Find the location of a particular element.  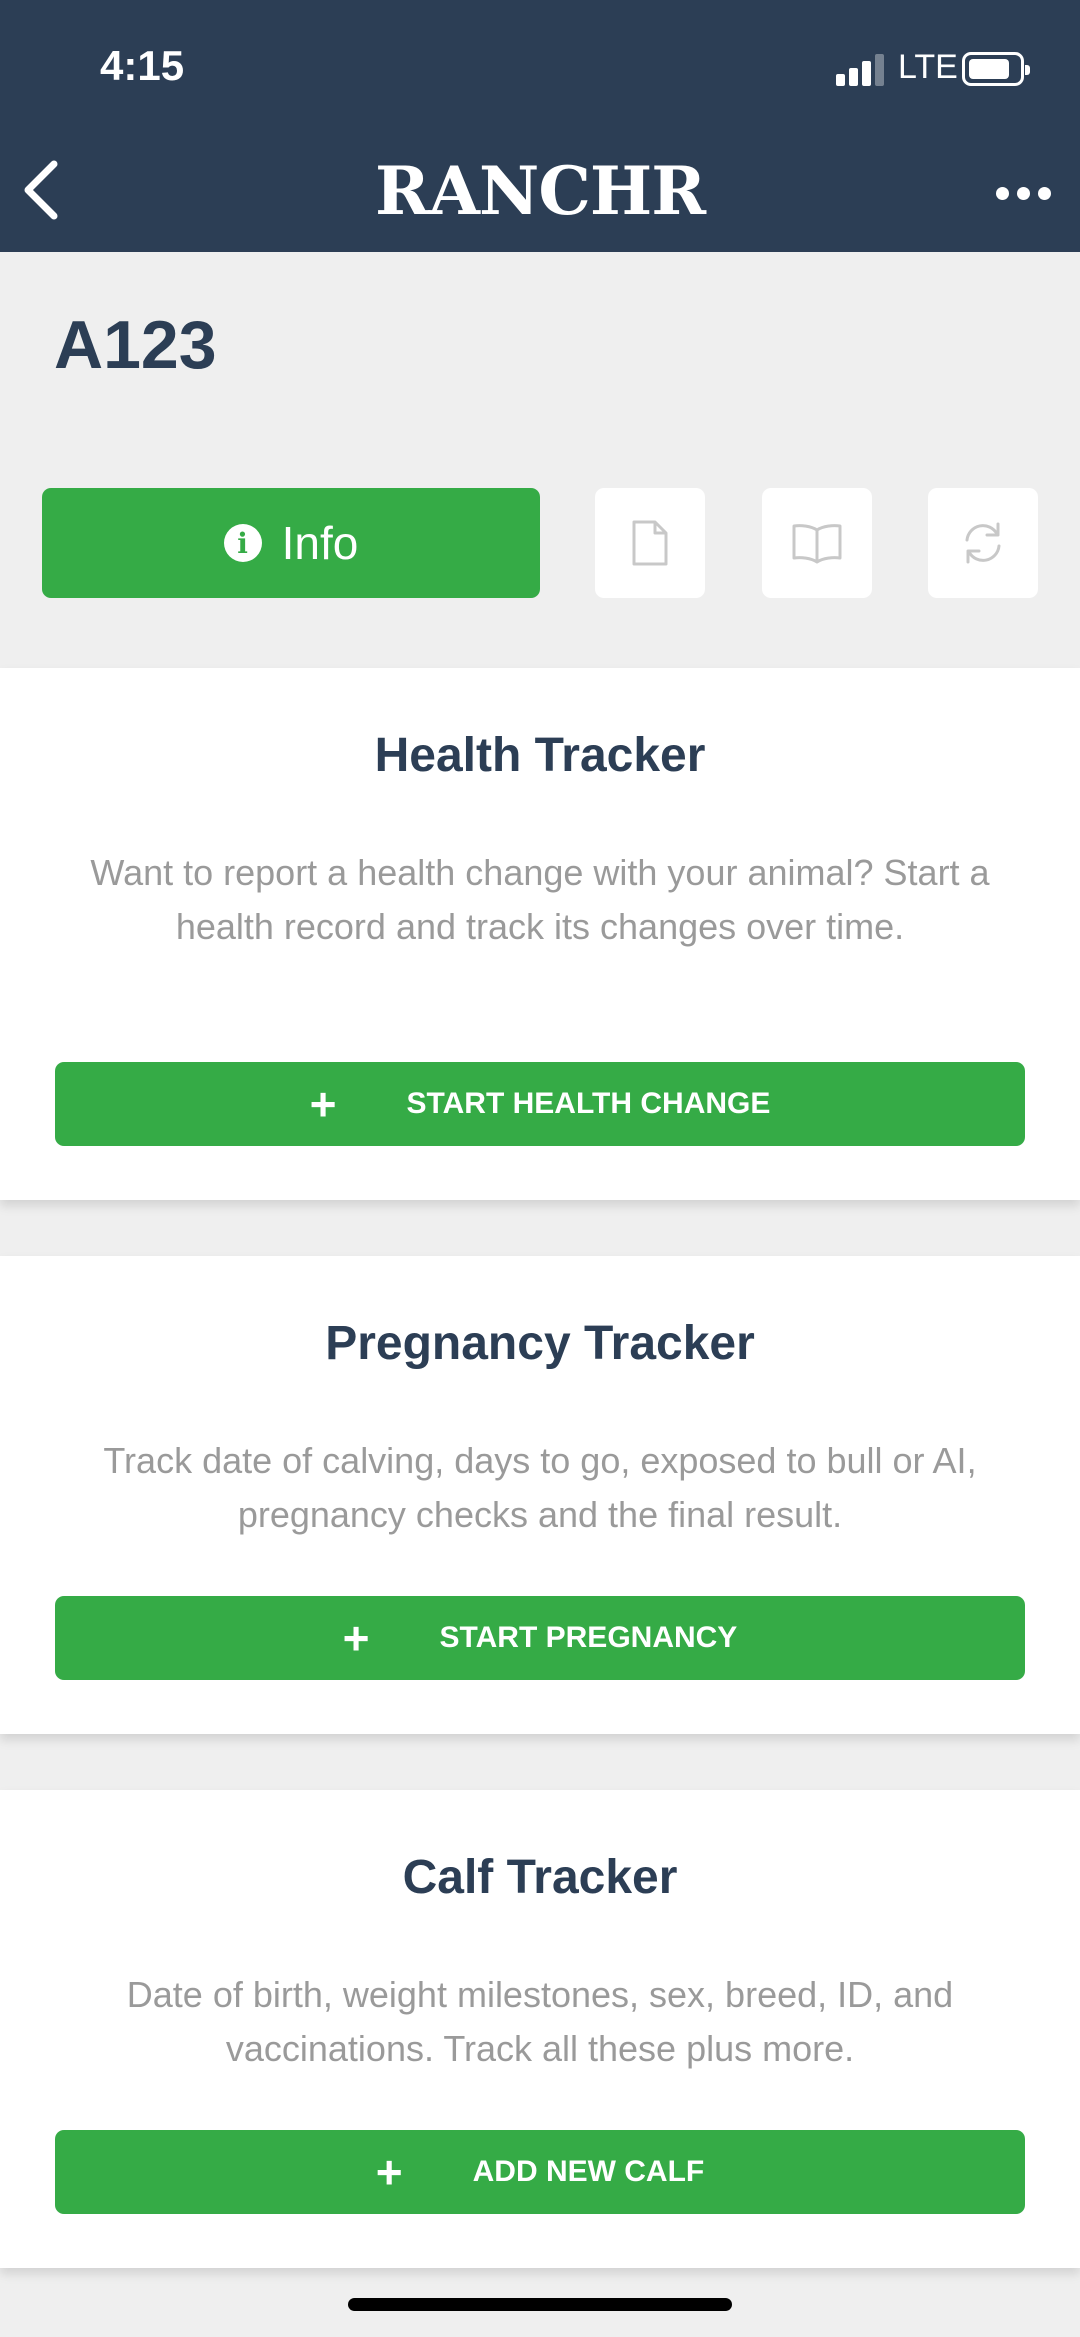

start-health-change-button: + START HEALTH CHANGE is located at coordinates (540, 1104).